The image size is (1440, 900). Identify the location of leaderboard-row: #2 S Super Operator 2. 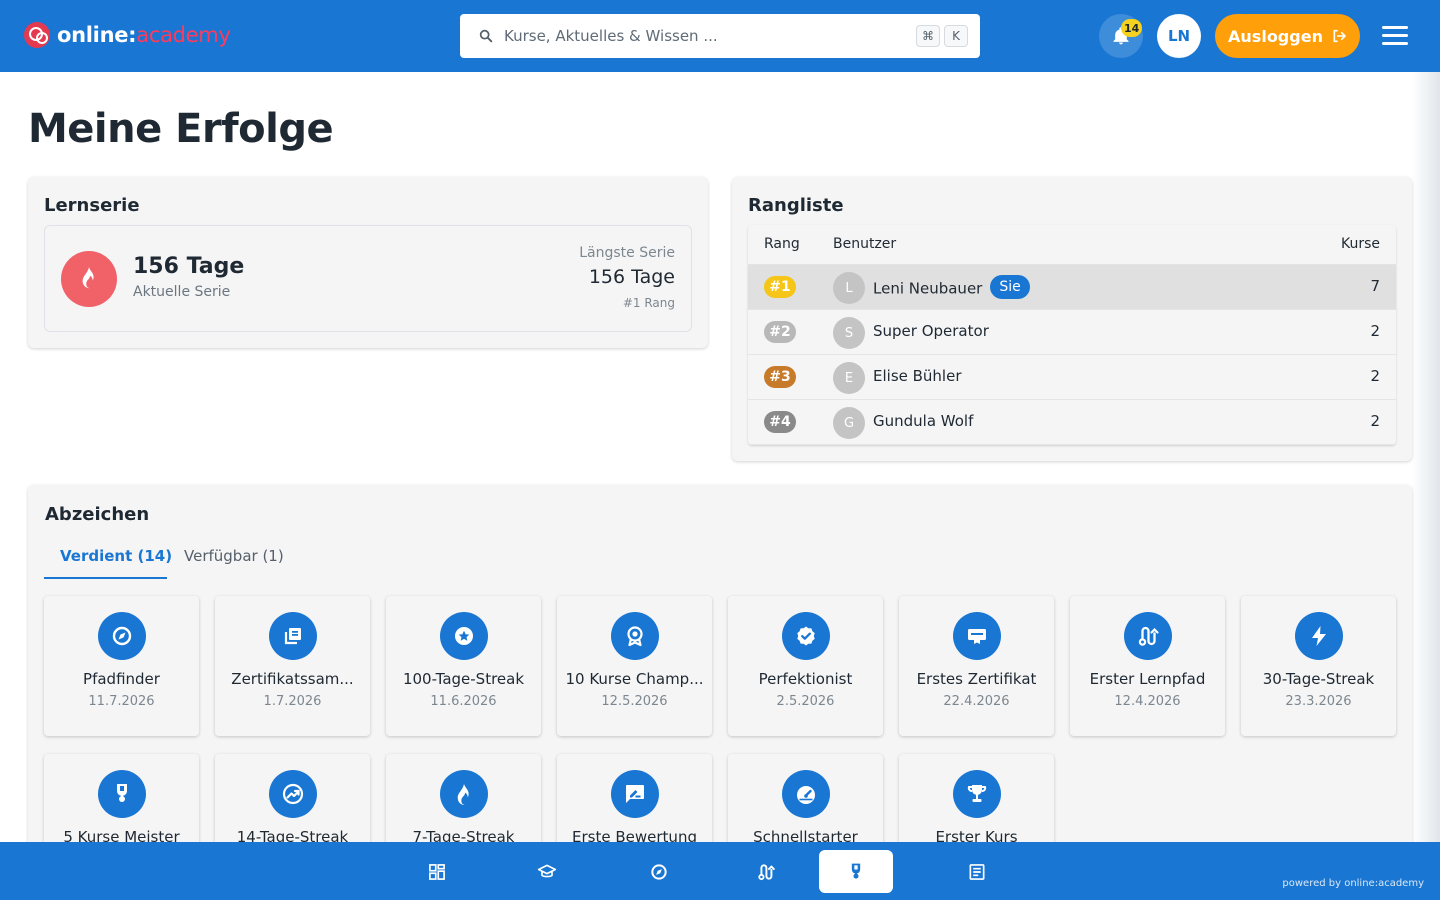
(1072, 332).